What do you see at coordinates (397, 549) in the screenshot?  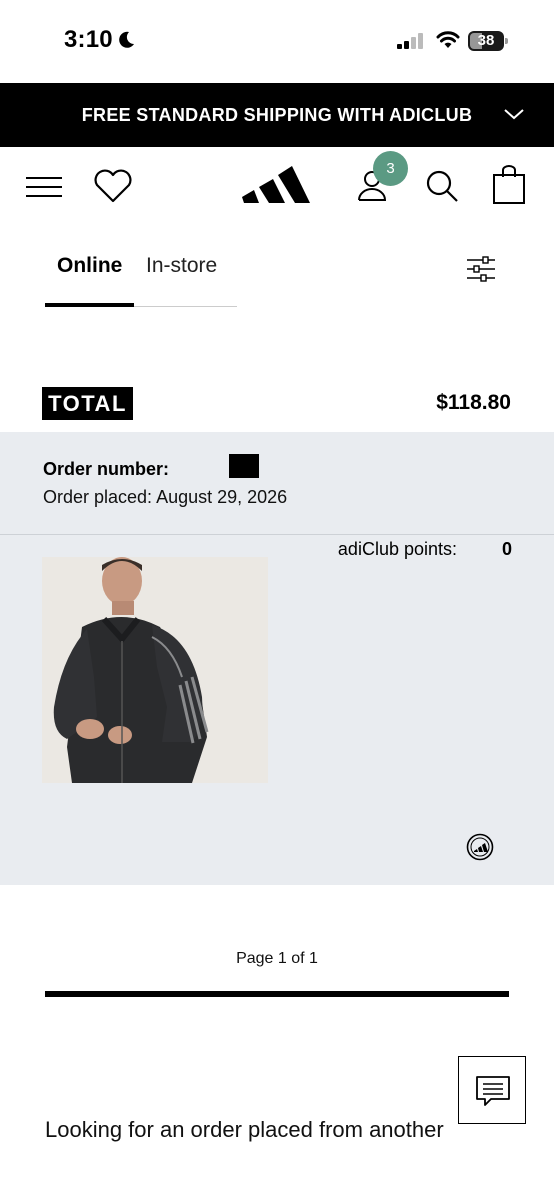 I see `adiclub-points-label: adiClub points:` at bounding box center [397, 549].